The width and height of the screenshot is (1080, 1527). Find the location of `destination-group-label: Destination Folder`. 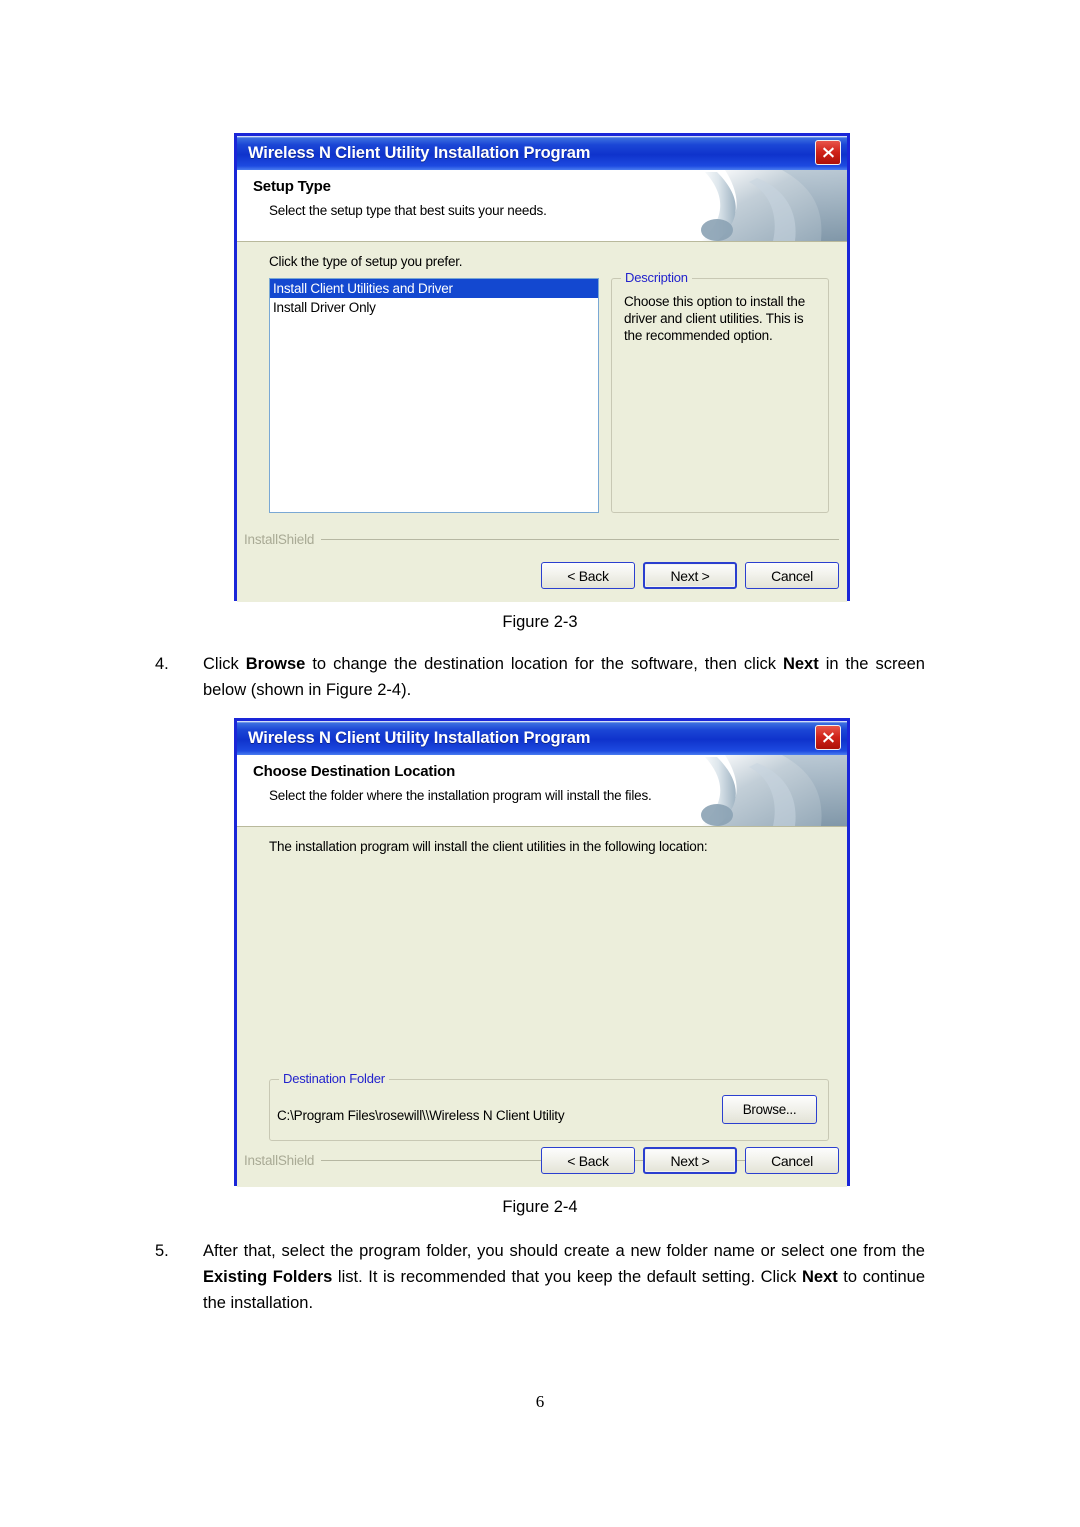

destination-group-label: Destination Folder is located at coordinates (334, 1078).